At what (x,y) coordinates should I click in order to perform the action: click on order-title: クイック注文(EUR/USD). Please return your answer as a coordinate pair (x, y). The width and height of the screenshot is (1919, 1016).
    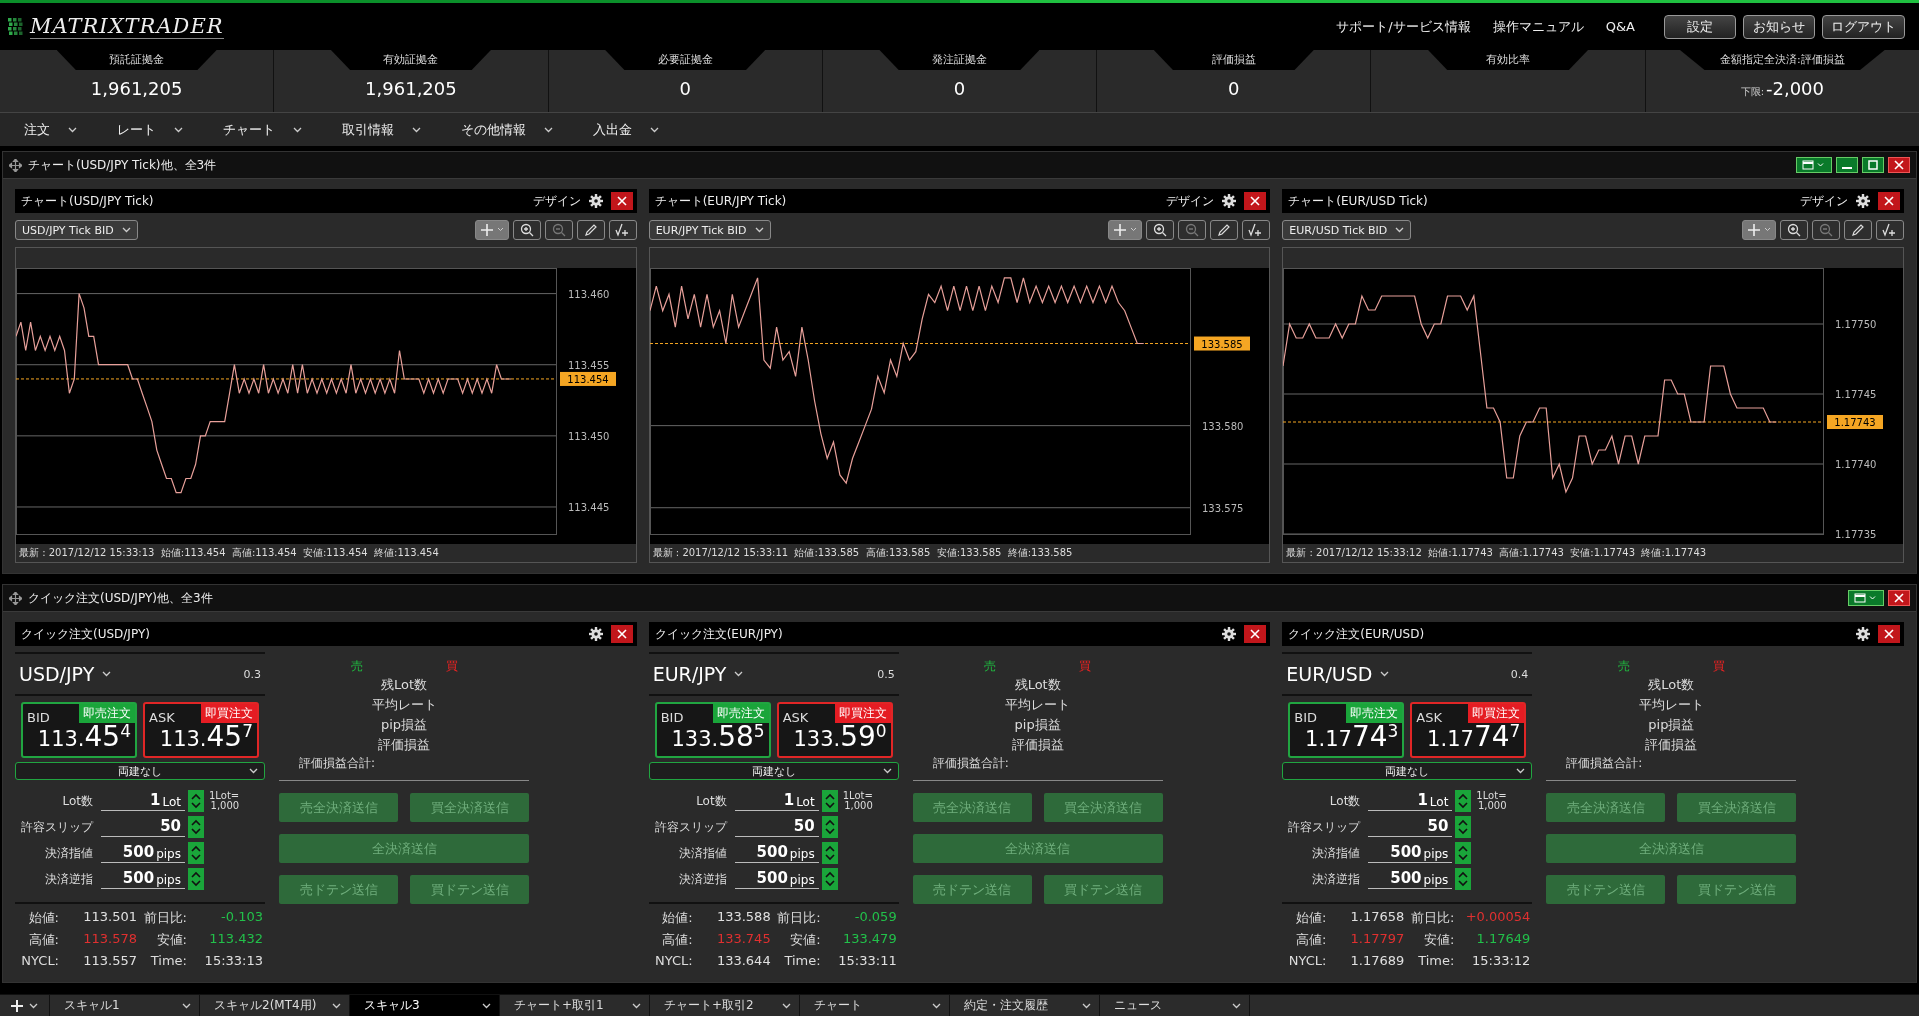
    Looking at the image, I should click on (1356, 634).